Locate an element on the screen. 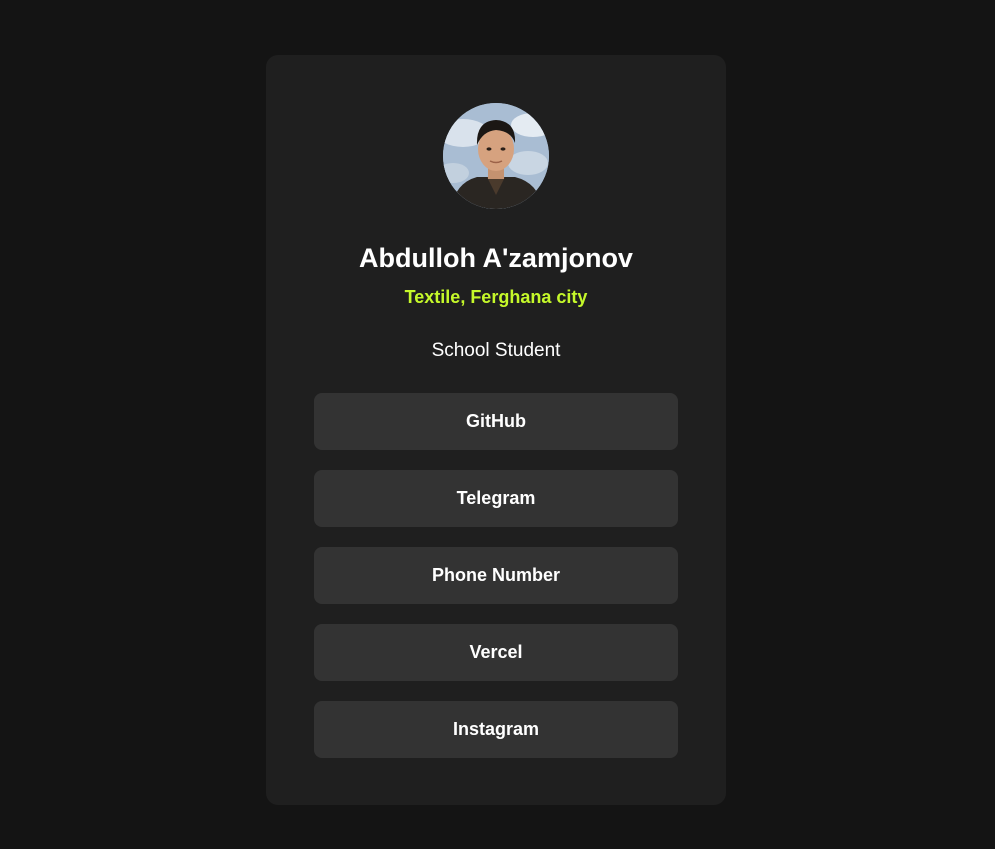 The image size is (995, 849). avatar-photo is located at coordinates (496, 156).